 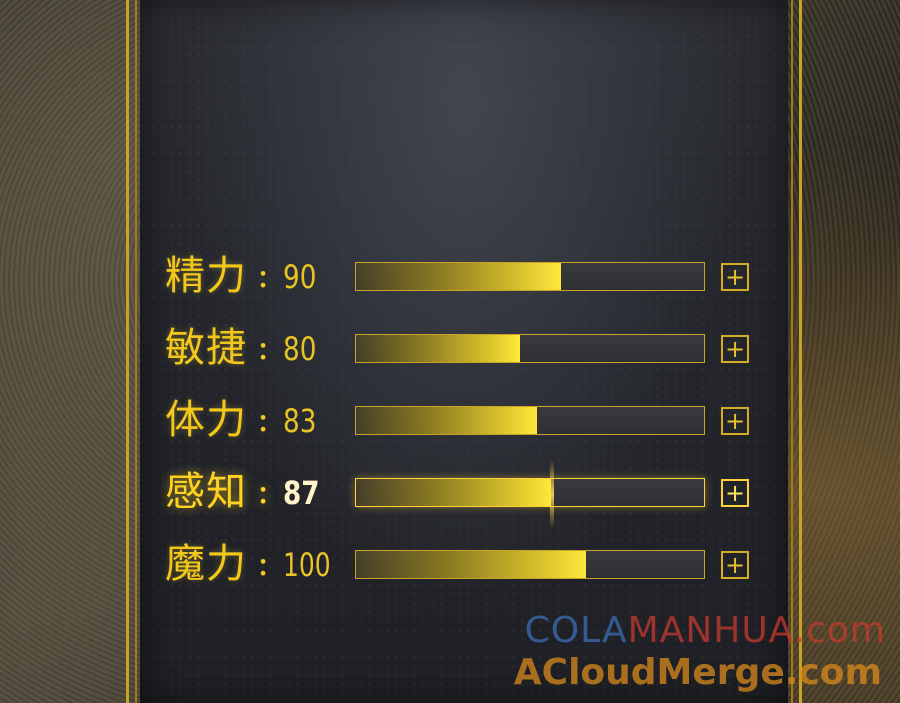 What do you see at coordinates (206, 276) in the screenshot?
I see `stat-name: 精力` at bounding box center [206, 276].